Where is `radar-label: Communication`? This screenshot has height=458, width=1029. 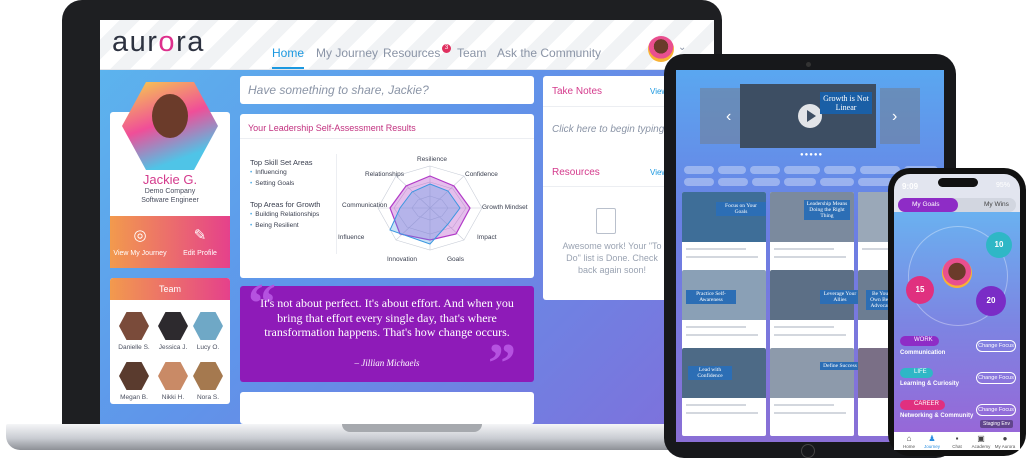
radar-label: Communication is located at coordinates (365, 205).